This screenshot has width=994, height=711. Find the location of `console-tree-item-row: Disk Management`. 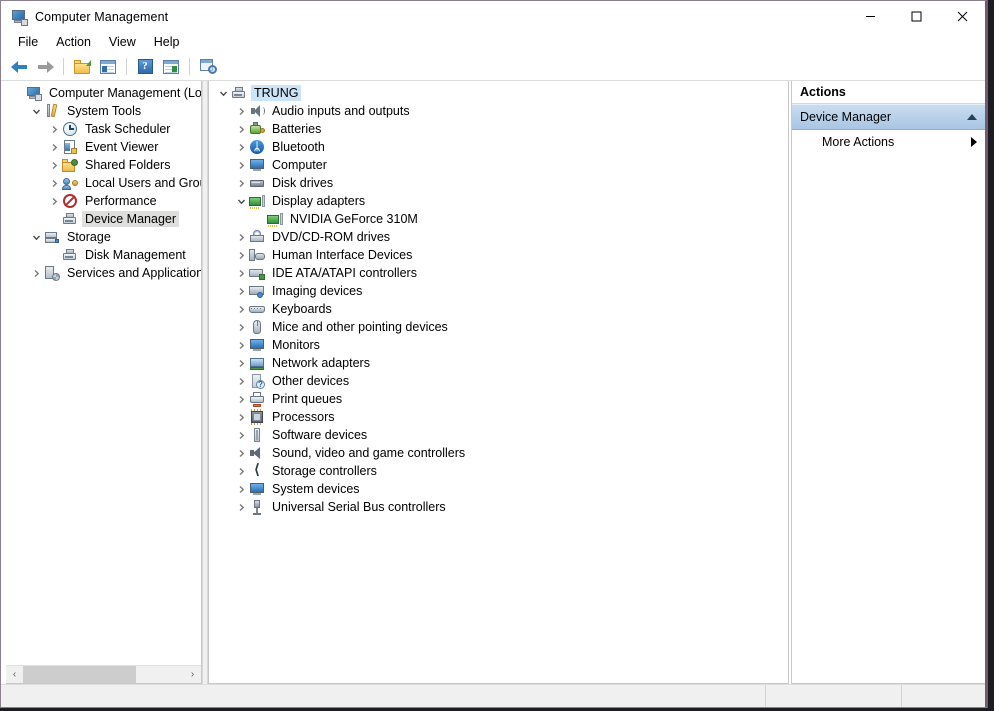

console-tree-item-row: Disk Management is located at coordinates (103, 255).